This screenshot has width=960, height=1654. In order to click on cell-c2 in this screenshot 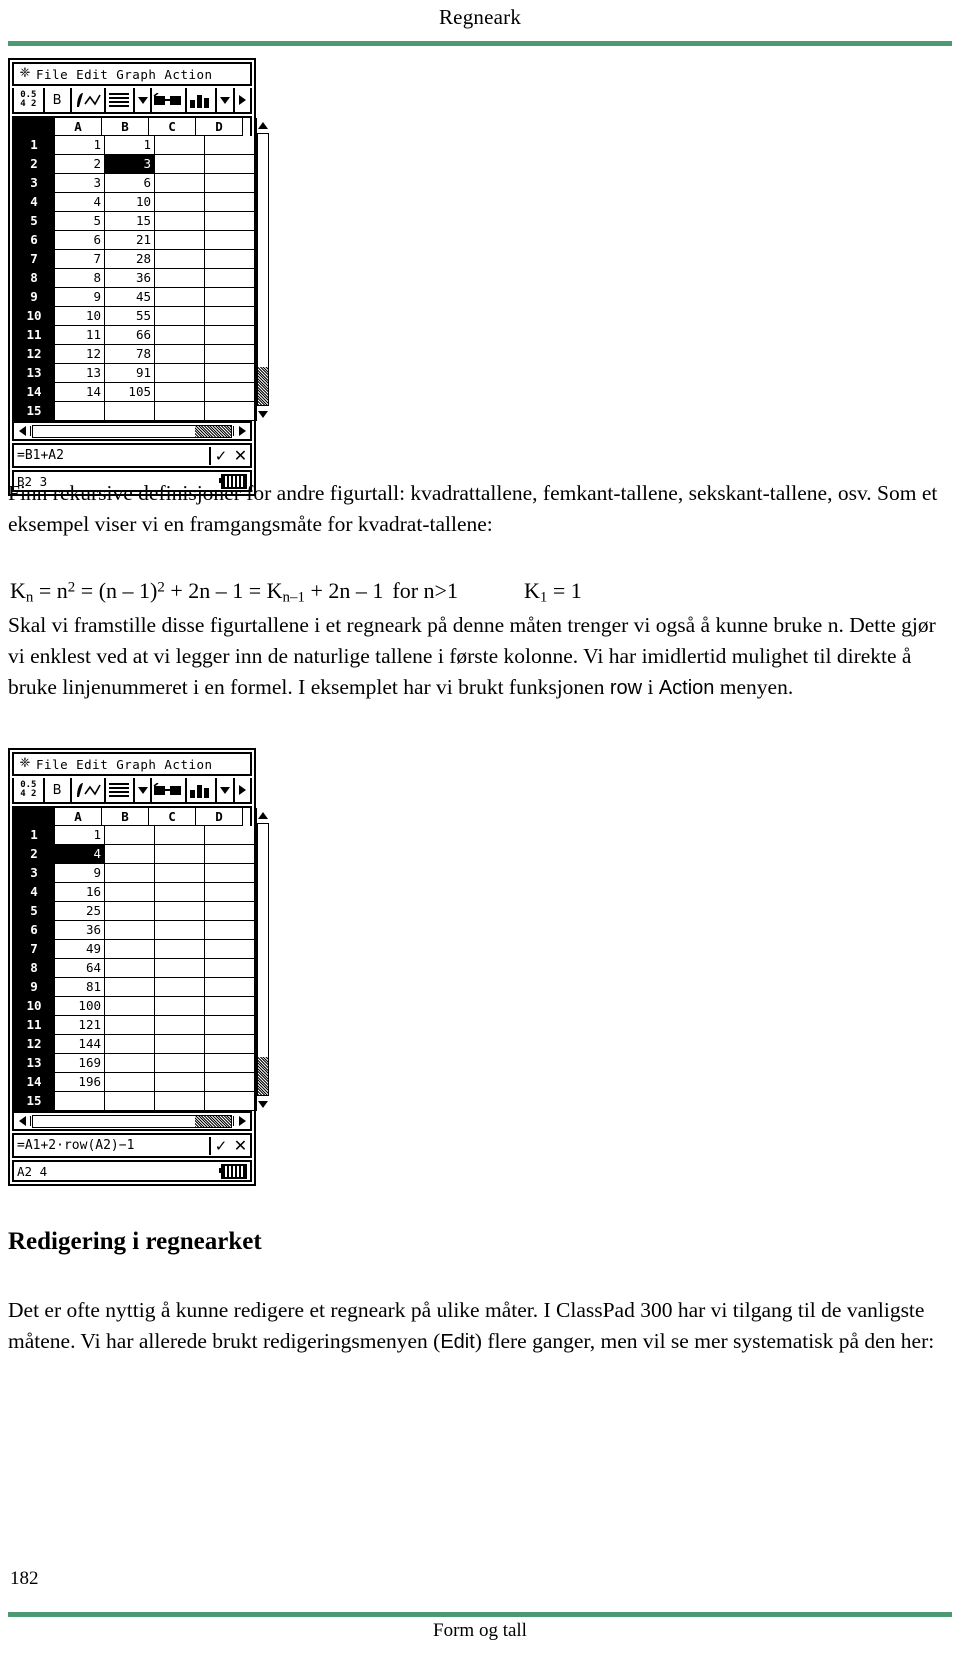, I will do `click(180, 854)`.